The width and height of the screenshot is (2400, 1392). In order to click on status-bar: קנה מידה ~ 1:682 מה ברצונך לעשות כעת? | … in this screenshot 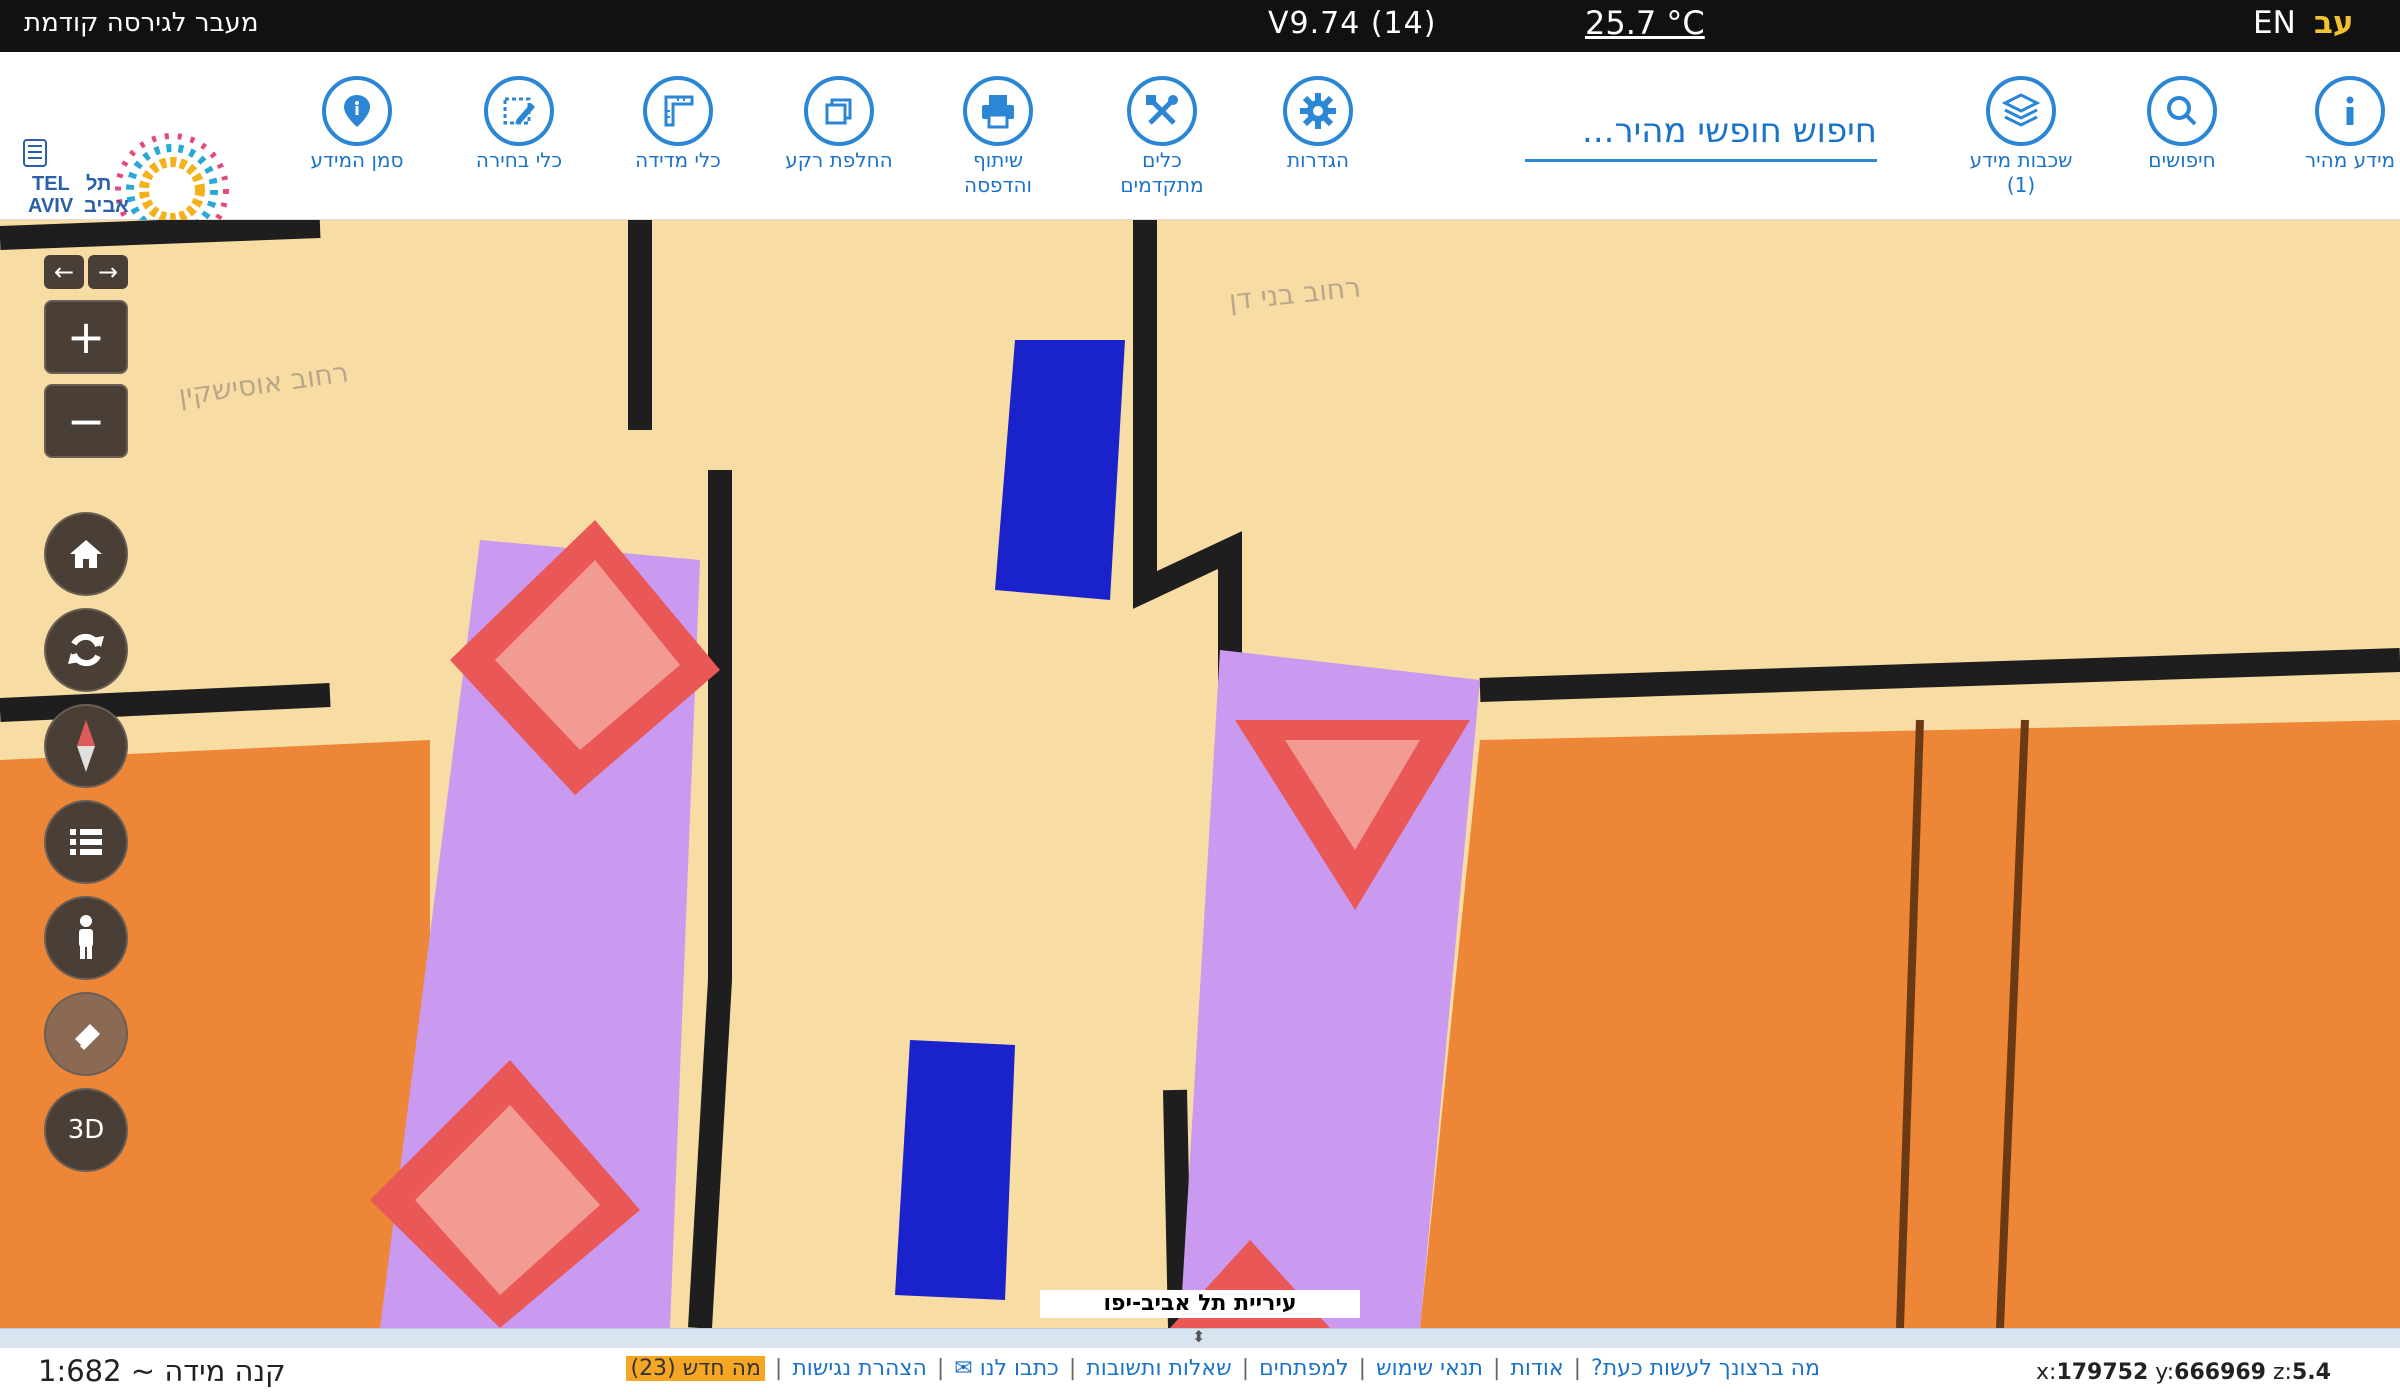, I will do `click(1200, 1370)`.